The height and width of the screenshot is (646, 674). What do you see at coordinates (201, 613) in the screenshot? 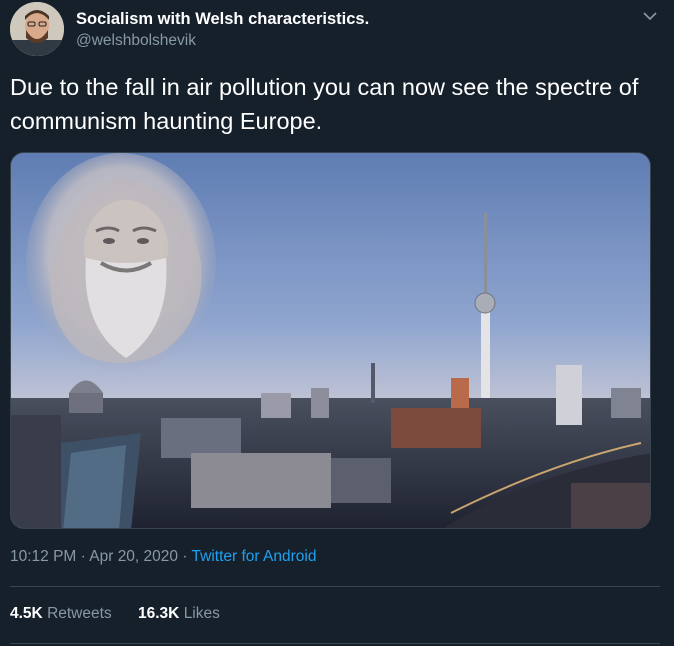
I see `likes-label: Likes` at bounding box center [201, 613].